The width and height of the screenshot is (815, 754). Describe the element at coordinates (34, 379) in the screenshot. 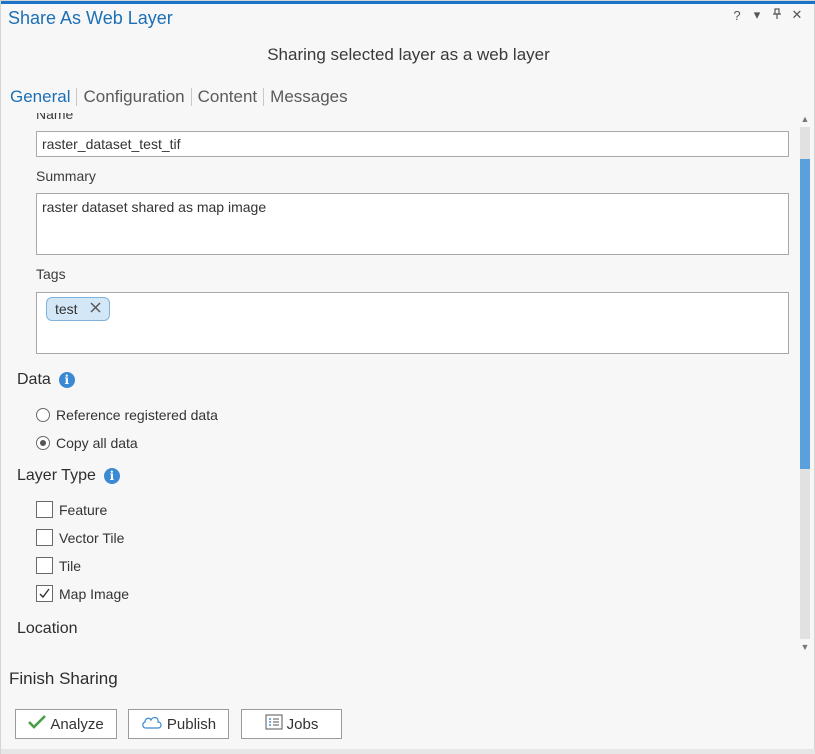

I see `data-section-title: Data` at that location.